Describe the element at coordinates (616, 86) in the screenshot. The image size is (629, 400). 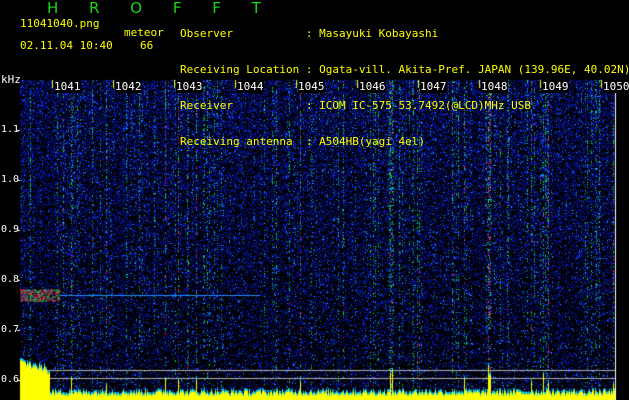
I see `x-tick-label: 1050` at that location.